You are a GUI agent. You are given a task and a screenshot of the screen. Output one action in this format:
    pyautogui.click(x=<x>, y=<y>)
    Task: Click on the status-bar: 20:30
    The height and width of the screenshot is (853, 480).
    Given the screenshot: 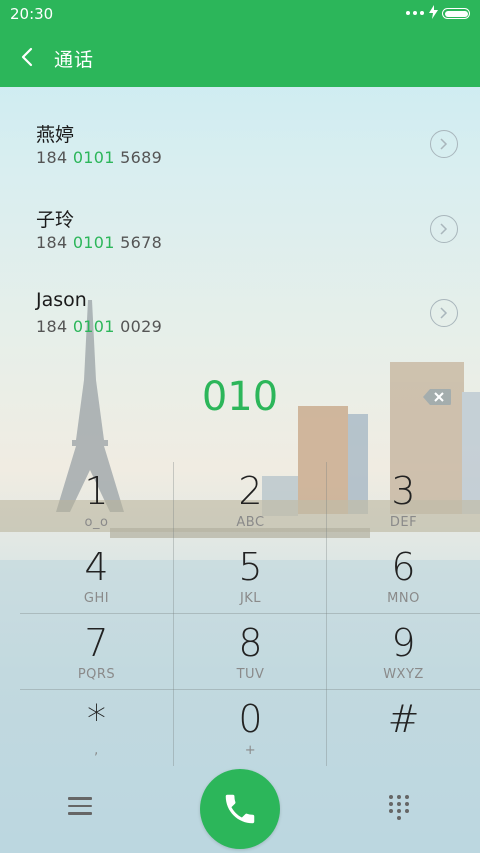 What is the action you would take?
    pyautogui.click(x=240, y=14)
    